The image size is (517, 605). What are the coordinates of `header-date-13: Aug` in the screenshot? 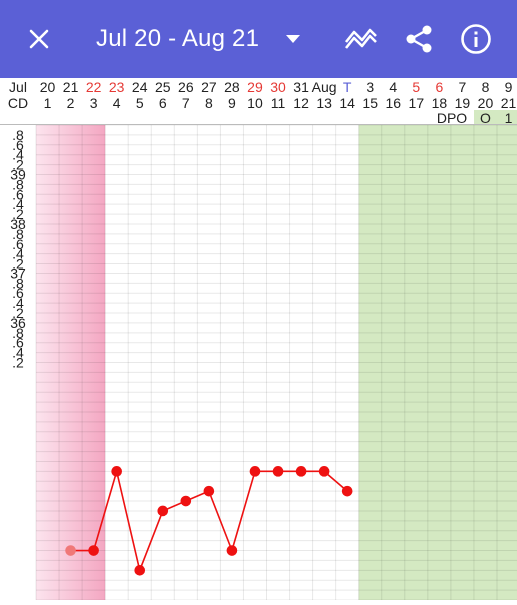 It's located at (324, 87).